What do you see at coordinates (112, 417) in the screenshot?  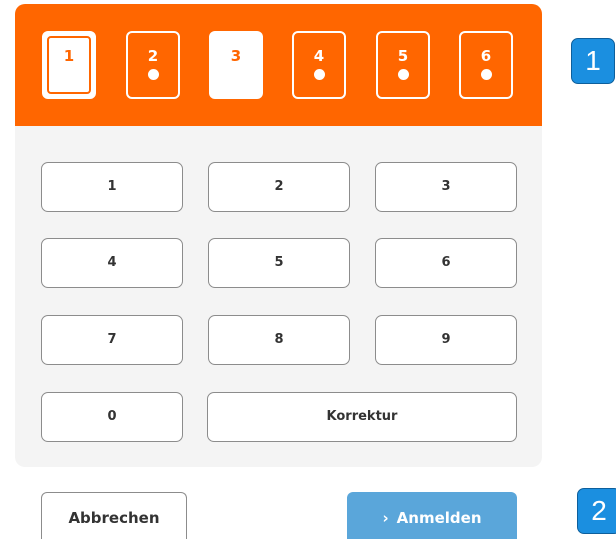 I see `keypad-key-0: 0` at bounding box center [112, 417].